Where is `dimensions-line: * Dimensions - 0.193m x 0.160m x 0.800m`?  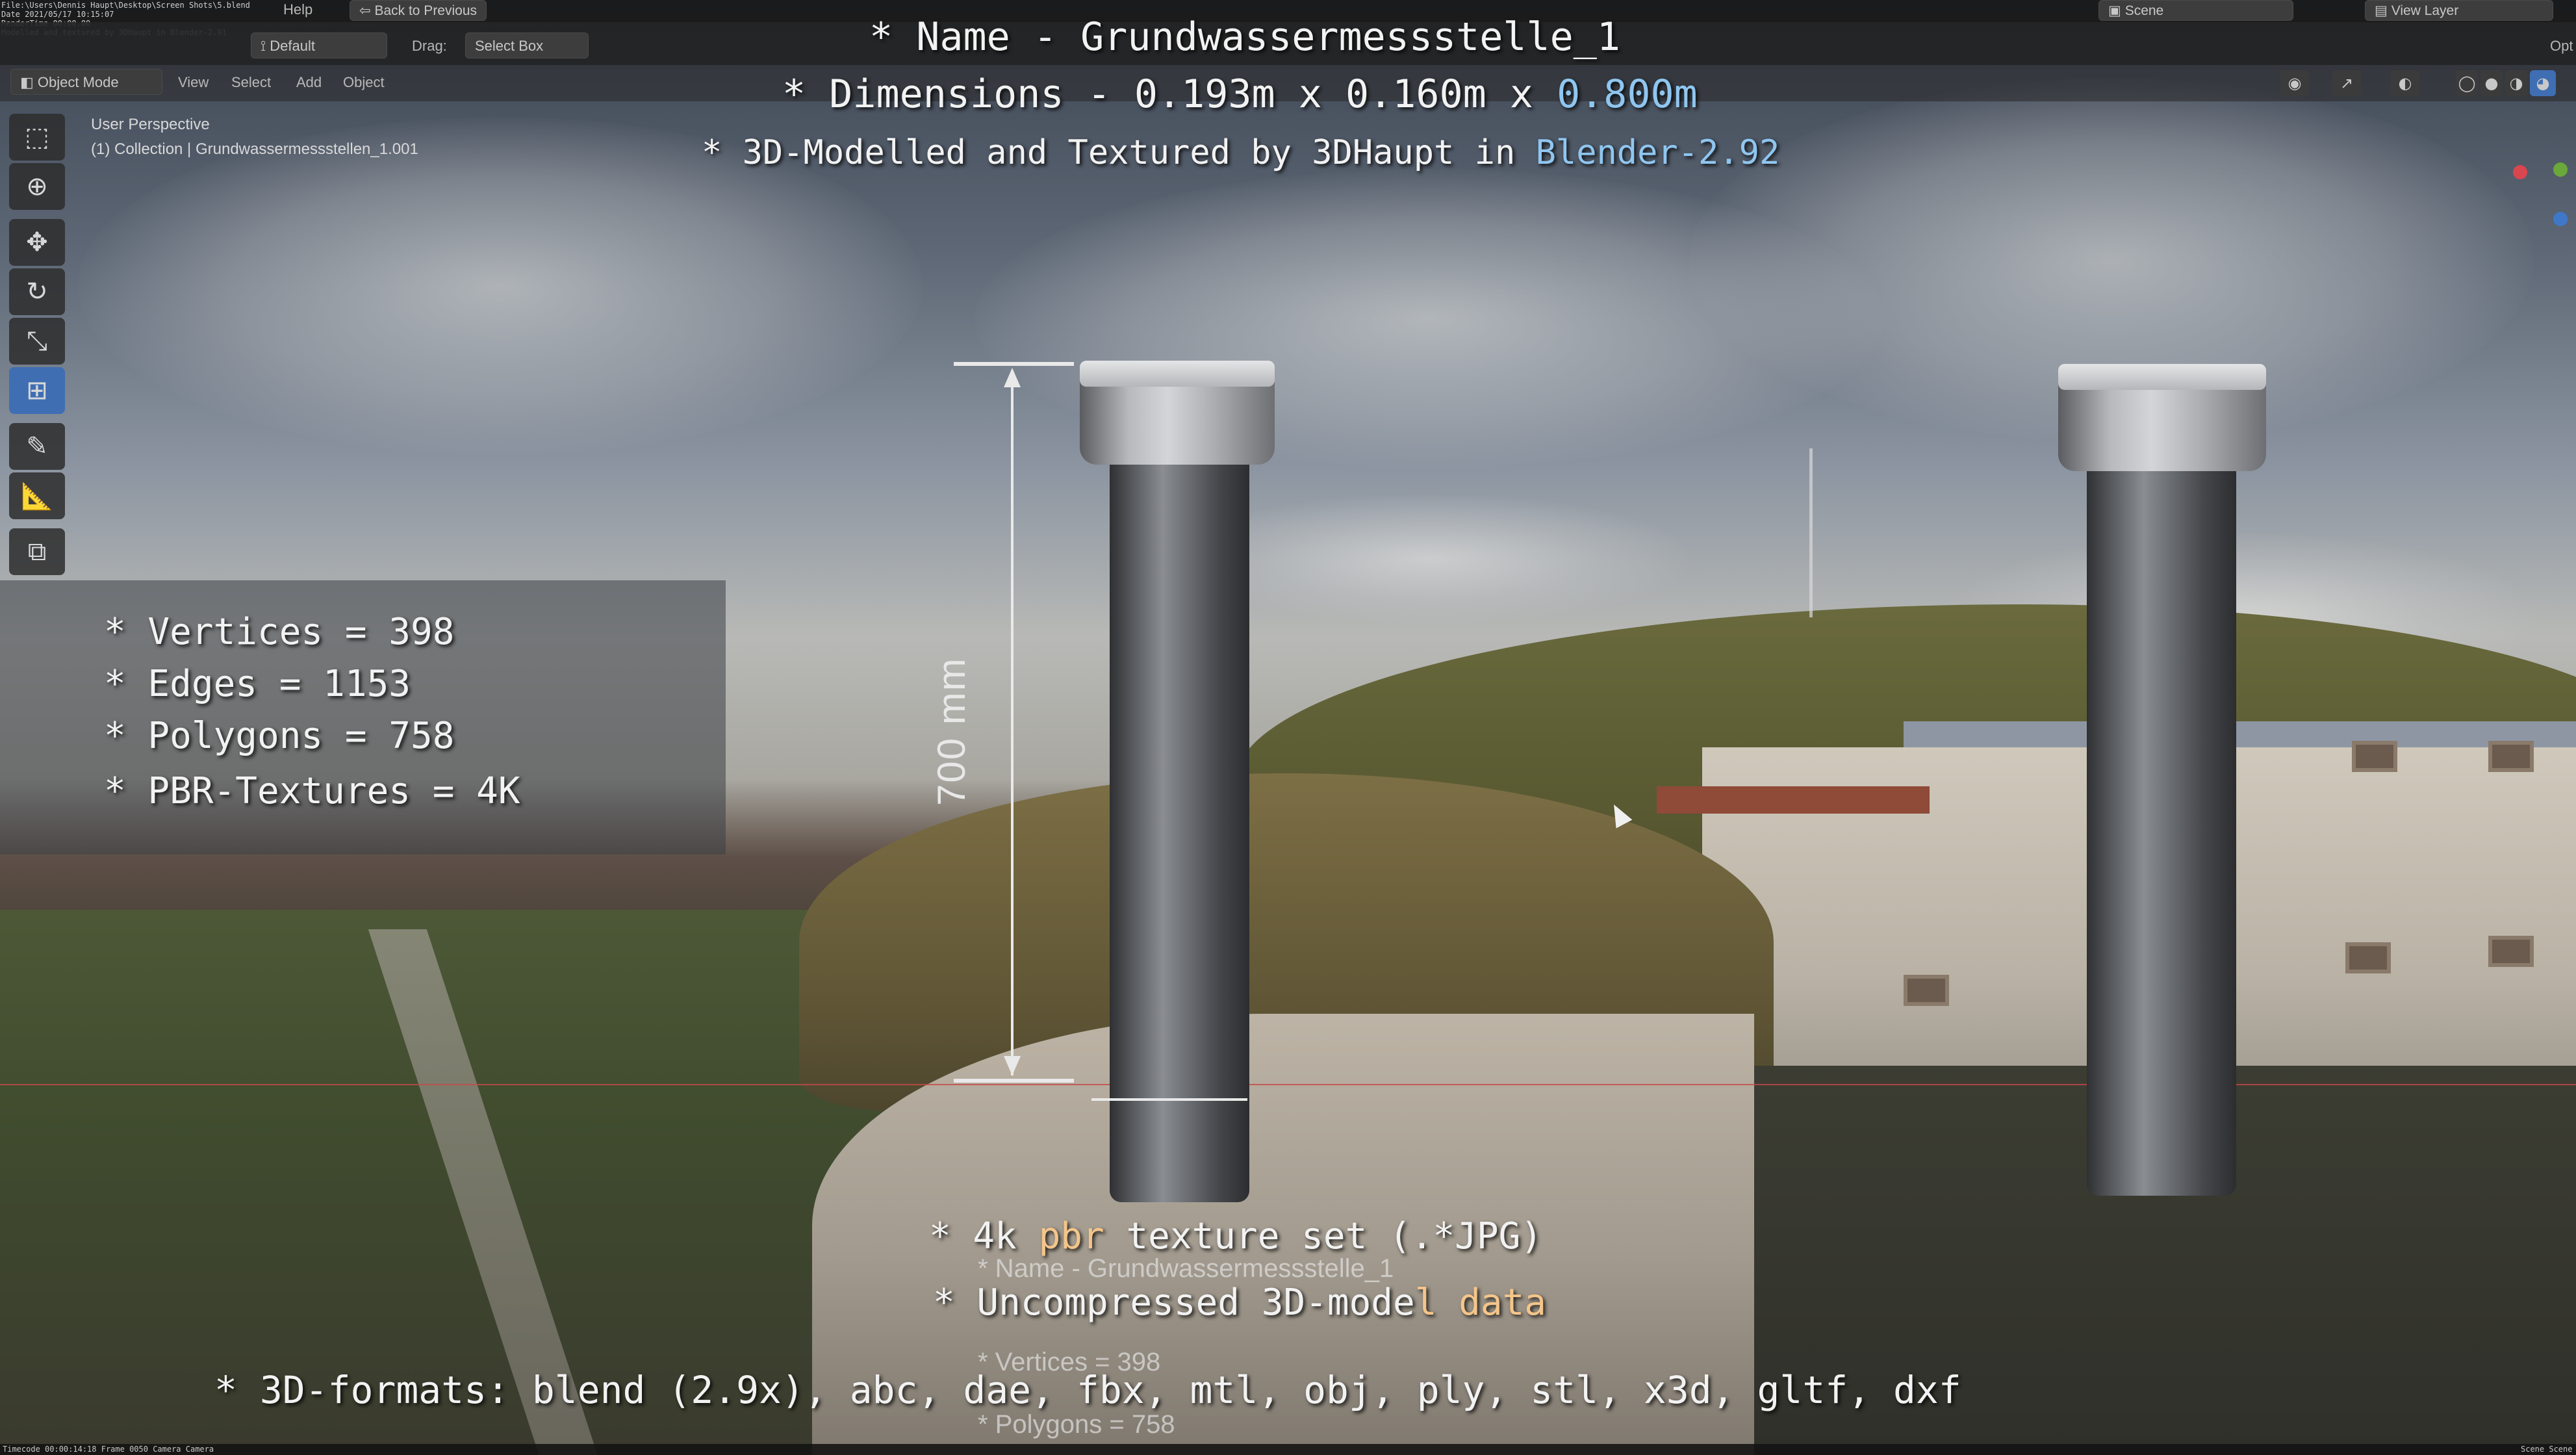
dimensions-line: * Dimensions - 0.193m x 0.160m x 0.800m is located at coordinates (1240, 94).